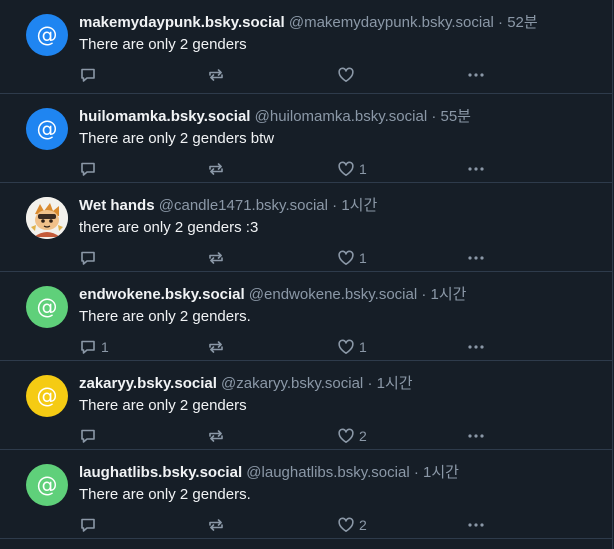  I want to click on author-display-name: Wet hands, so click(117, 205).